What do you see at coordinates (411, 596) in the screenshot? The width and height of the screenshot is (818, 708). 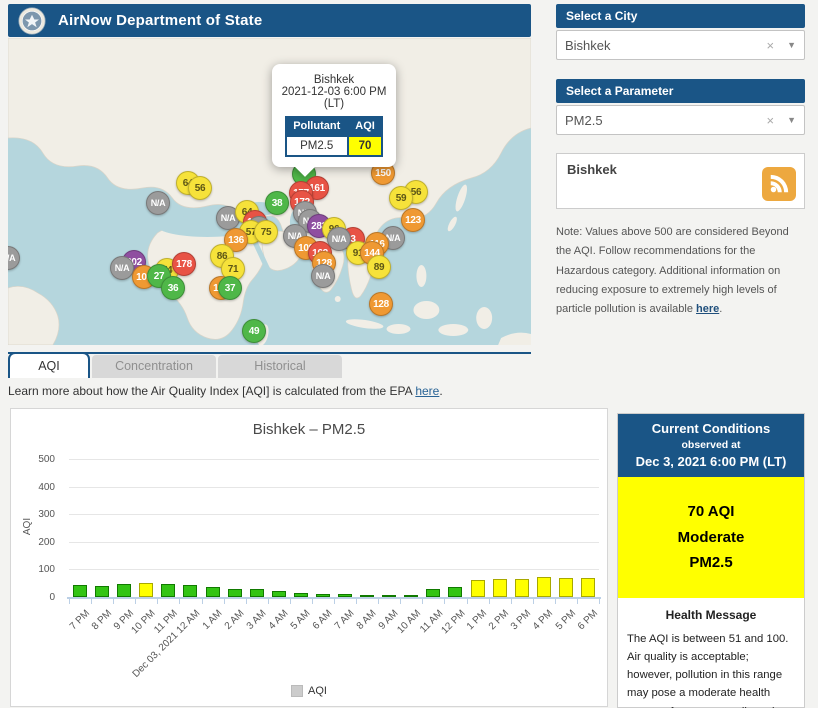 I see `bar-10-am` at bounding box center [411, 596].